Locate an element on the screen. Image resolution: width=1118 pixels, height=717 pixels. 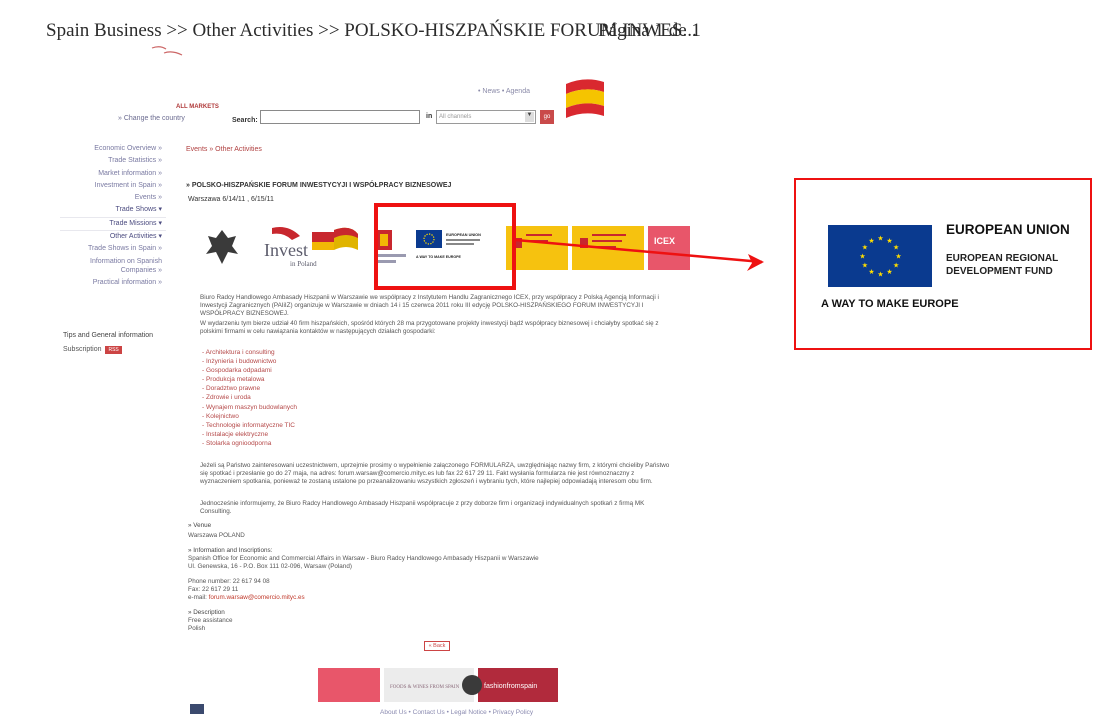
list-item: - Instalacje elektryczne is located at coordinates (235, 434).